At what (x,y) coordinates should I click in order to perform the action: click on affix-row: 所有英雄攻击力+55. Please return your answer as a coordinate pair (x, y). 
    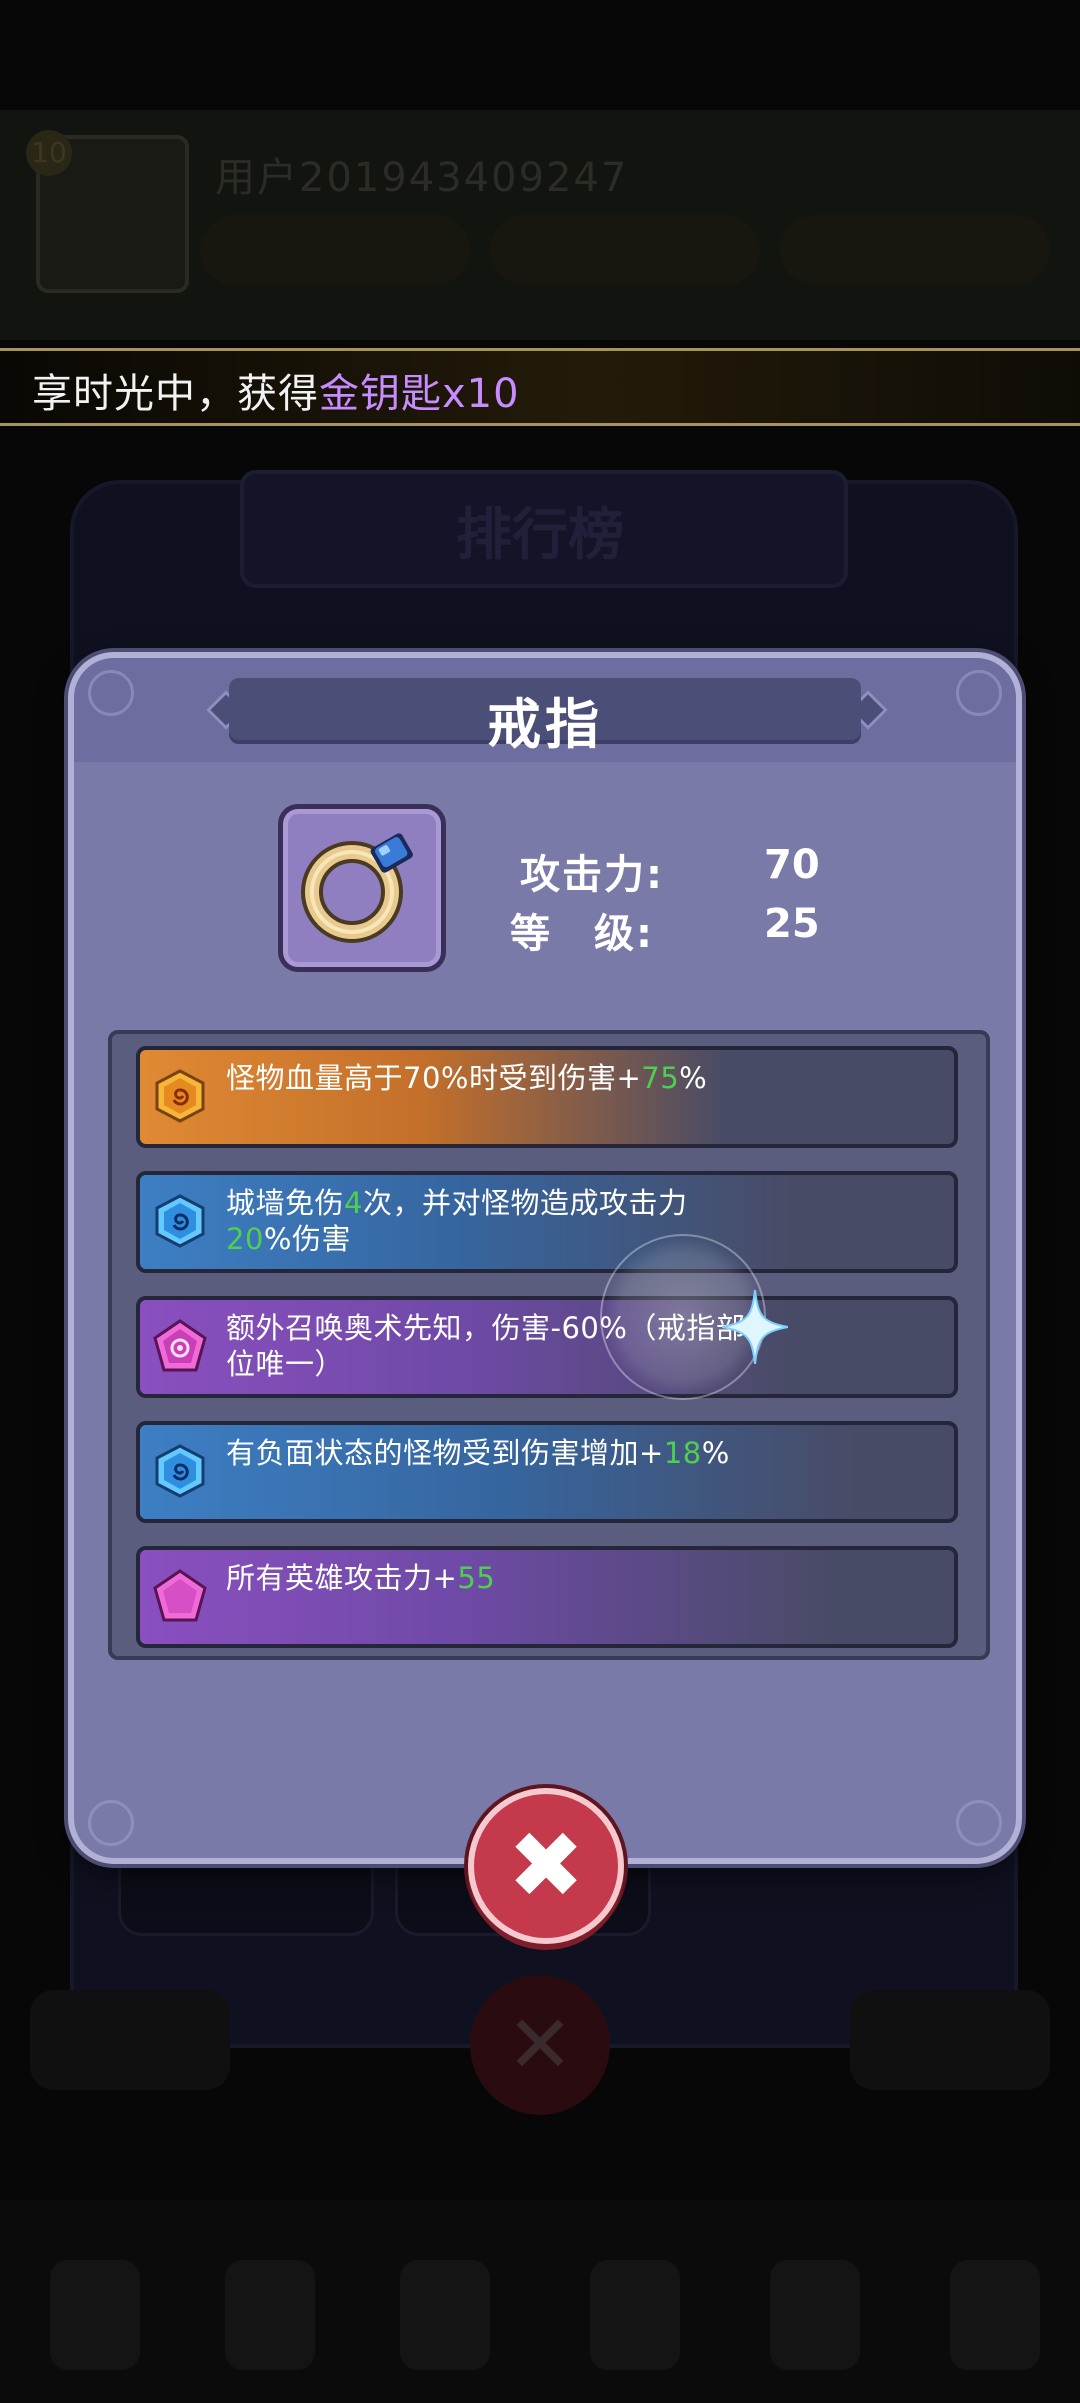
    Looking at the image, I should click on (547, 1597).